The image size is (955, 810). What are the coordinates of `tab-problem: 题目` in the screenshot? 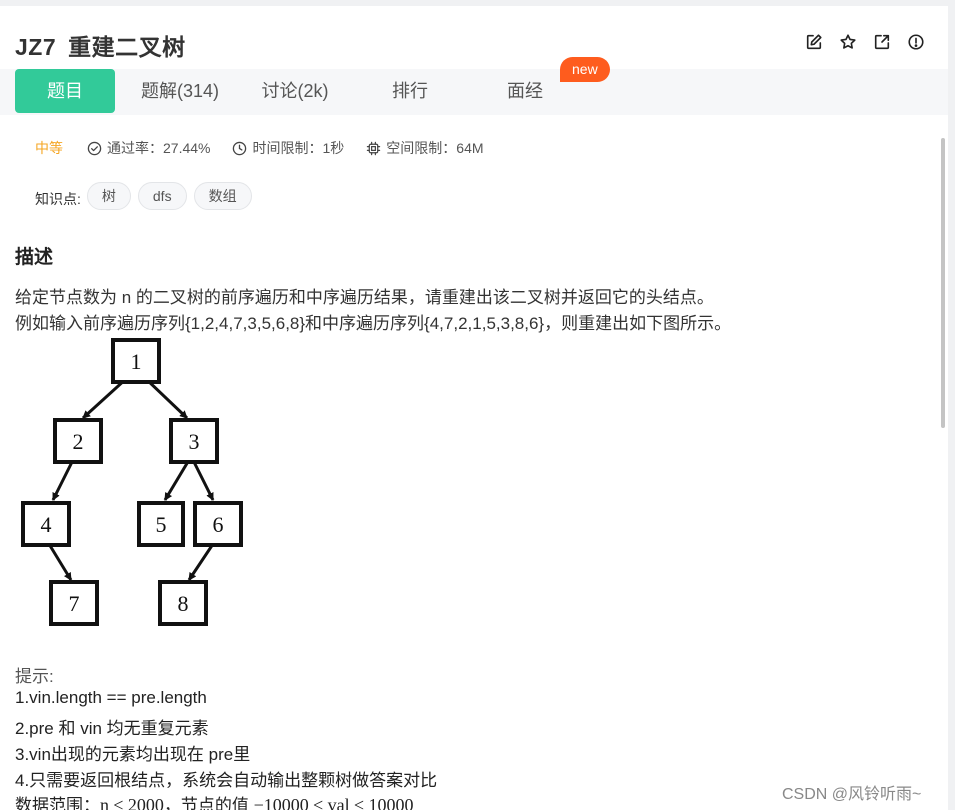 It's located at (65, 91).